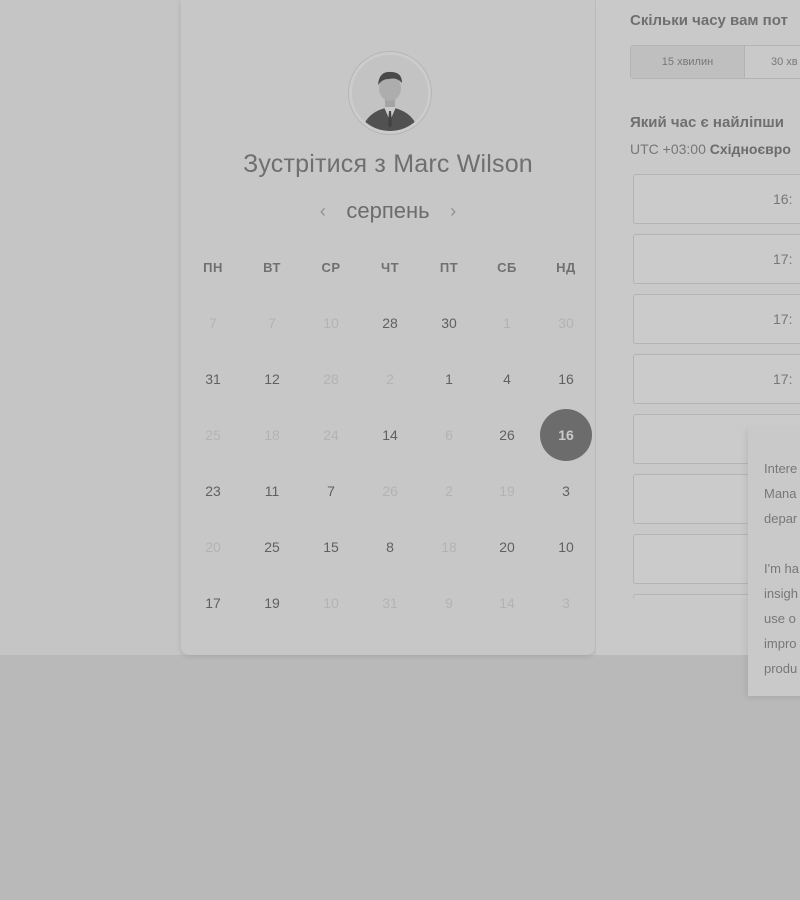 Image resolution: width=800 pixels, height=900 pixels. I want to click on calendar-day: 11, so click(272, 491).